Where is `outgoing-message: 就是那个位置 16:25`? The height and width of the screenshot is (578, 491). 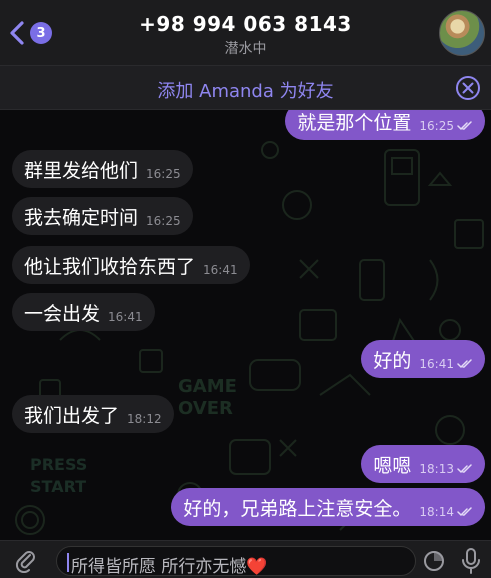
outgoing-message: 就是那个位置 16:25 is located at coordinates (385, 125).